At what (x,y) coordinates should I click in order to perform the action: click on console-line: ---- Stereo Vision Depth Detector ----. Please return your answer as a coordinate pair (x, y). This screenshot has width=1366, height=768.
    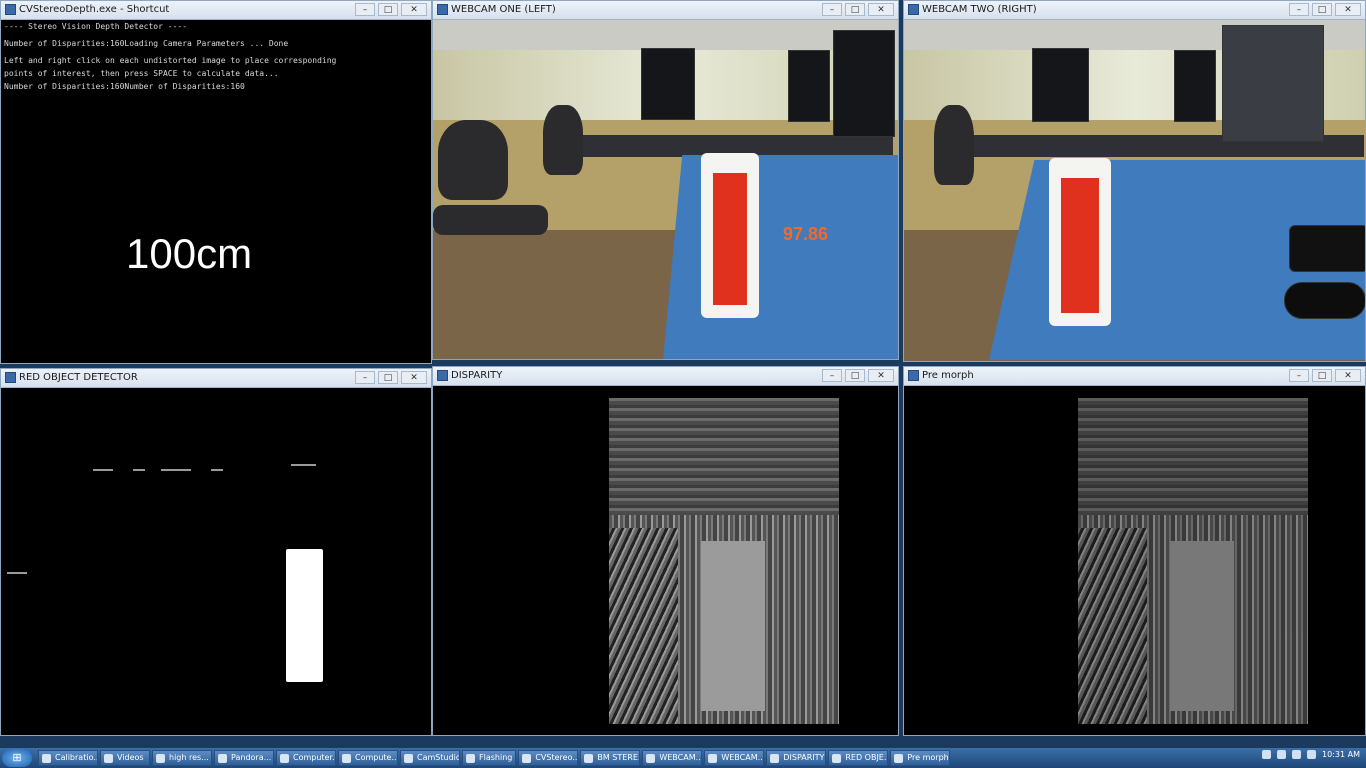
    Looking at the image, I should click on (96, 26).